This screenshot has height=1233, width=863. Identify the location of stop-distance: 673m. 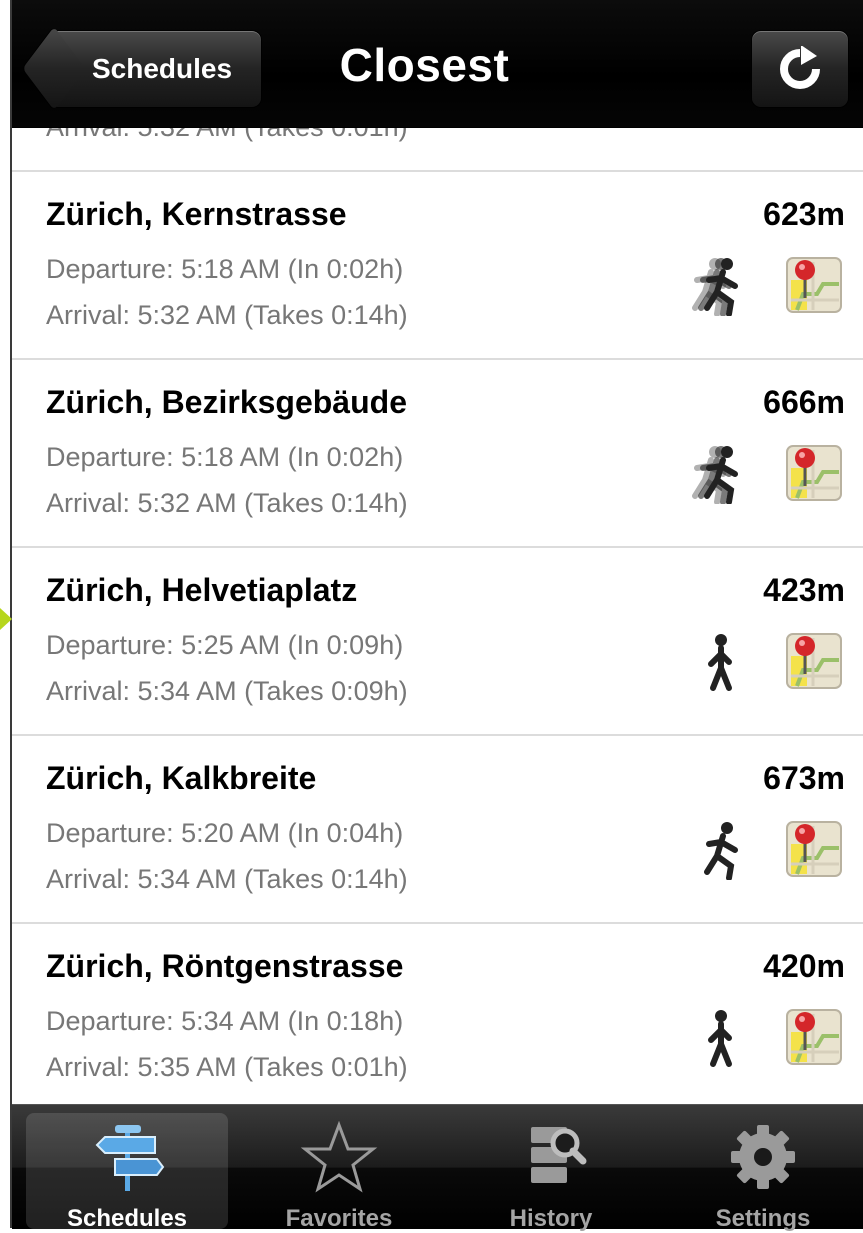
(804, 778).